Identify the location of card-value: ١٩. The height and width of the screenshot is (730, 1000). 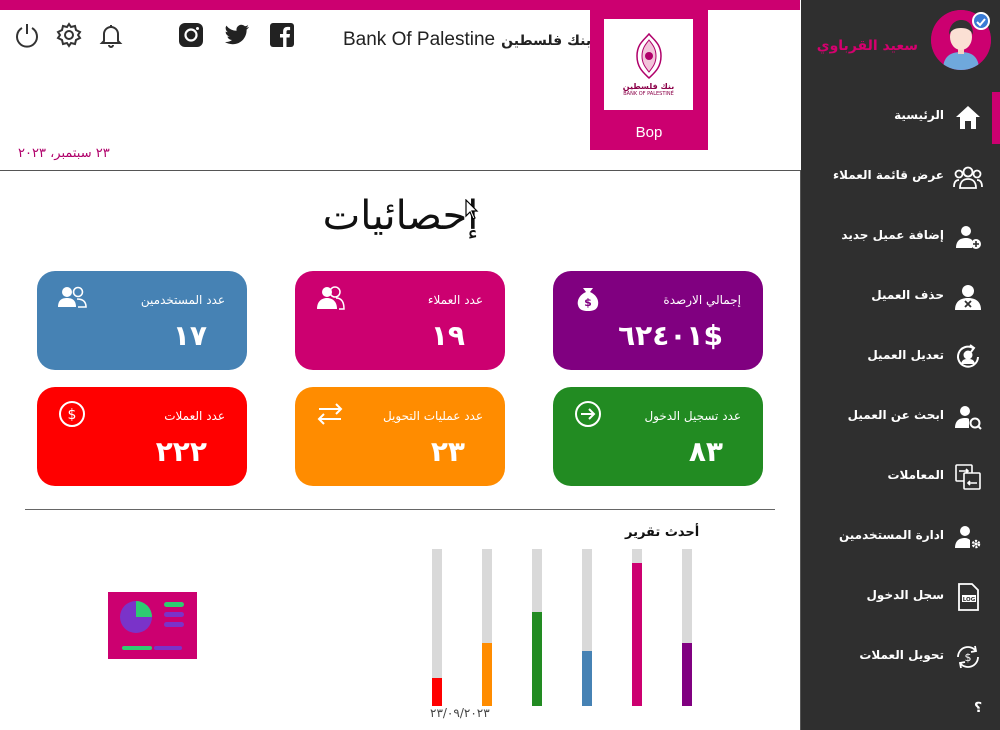
(447, 335).